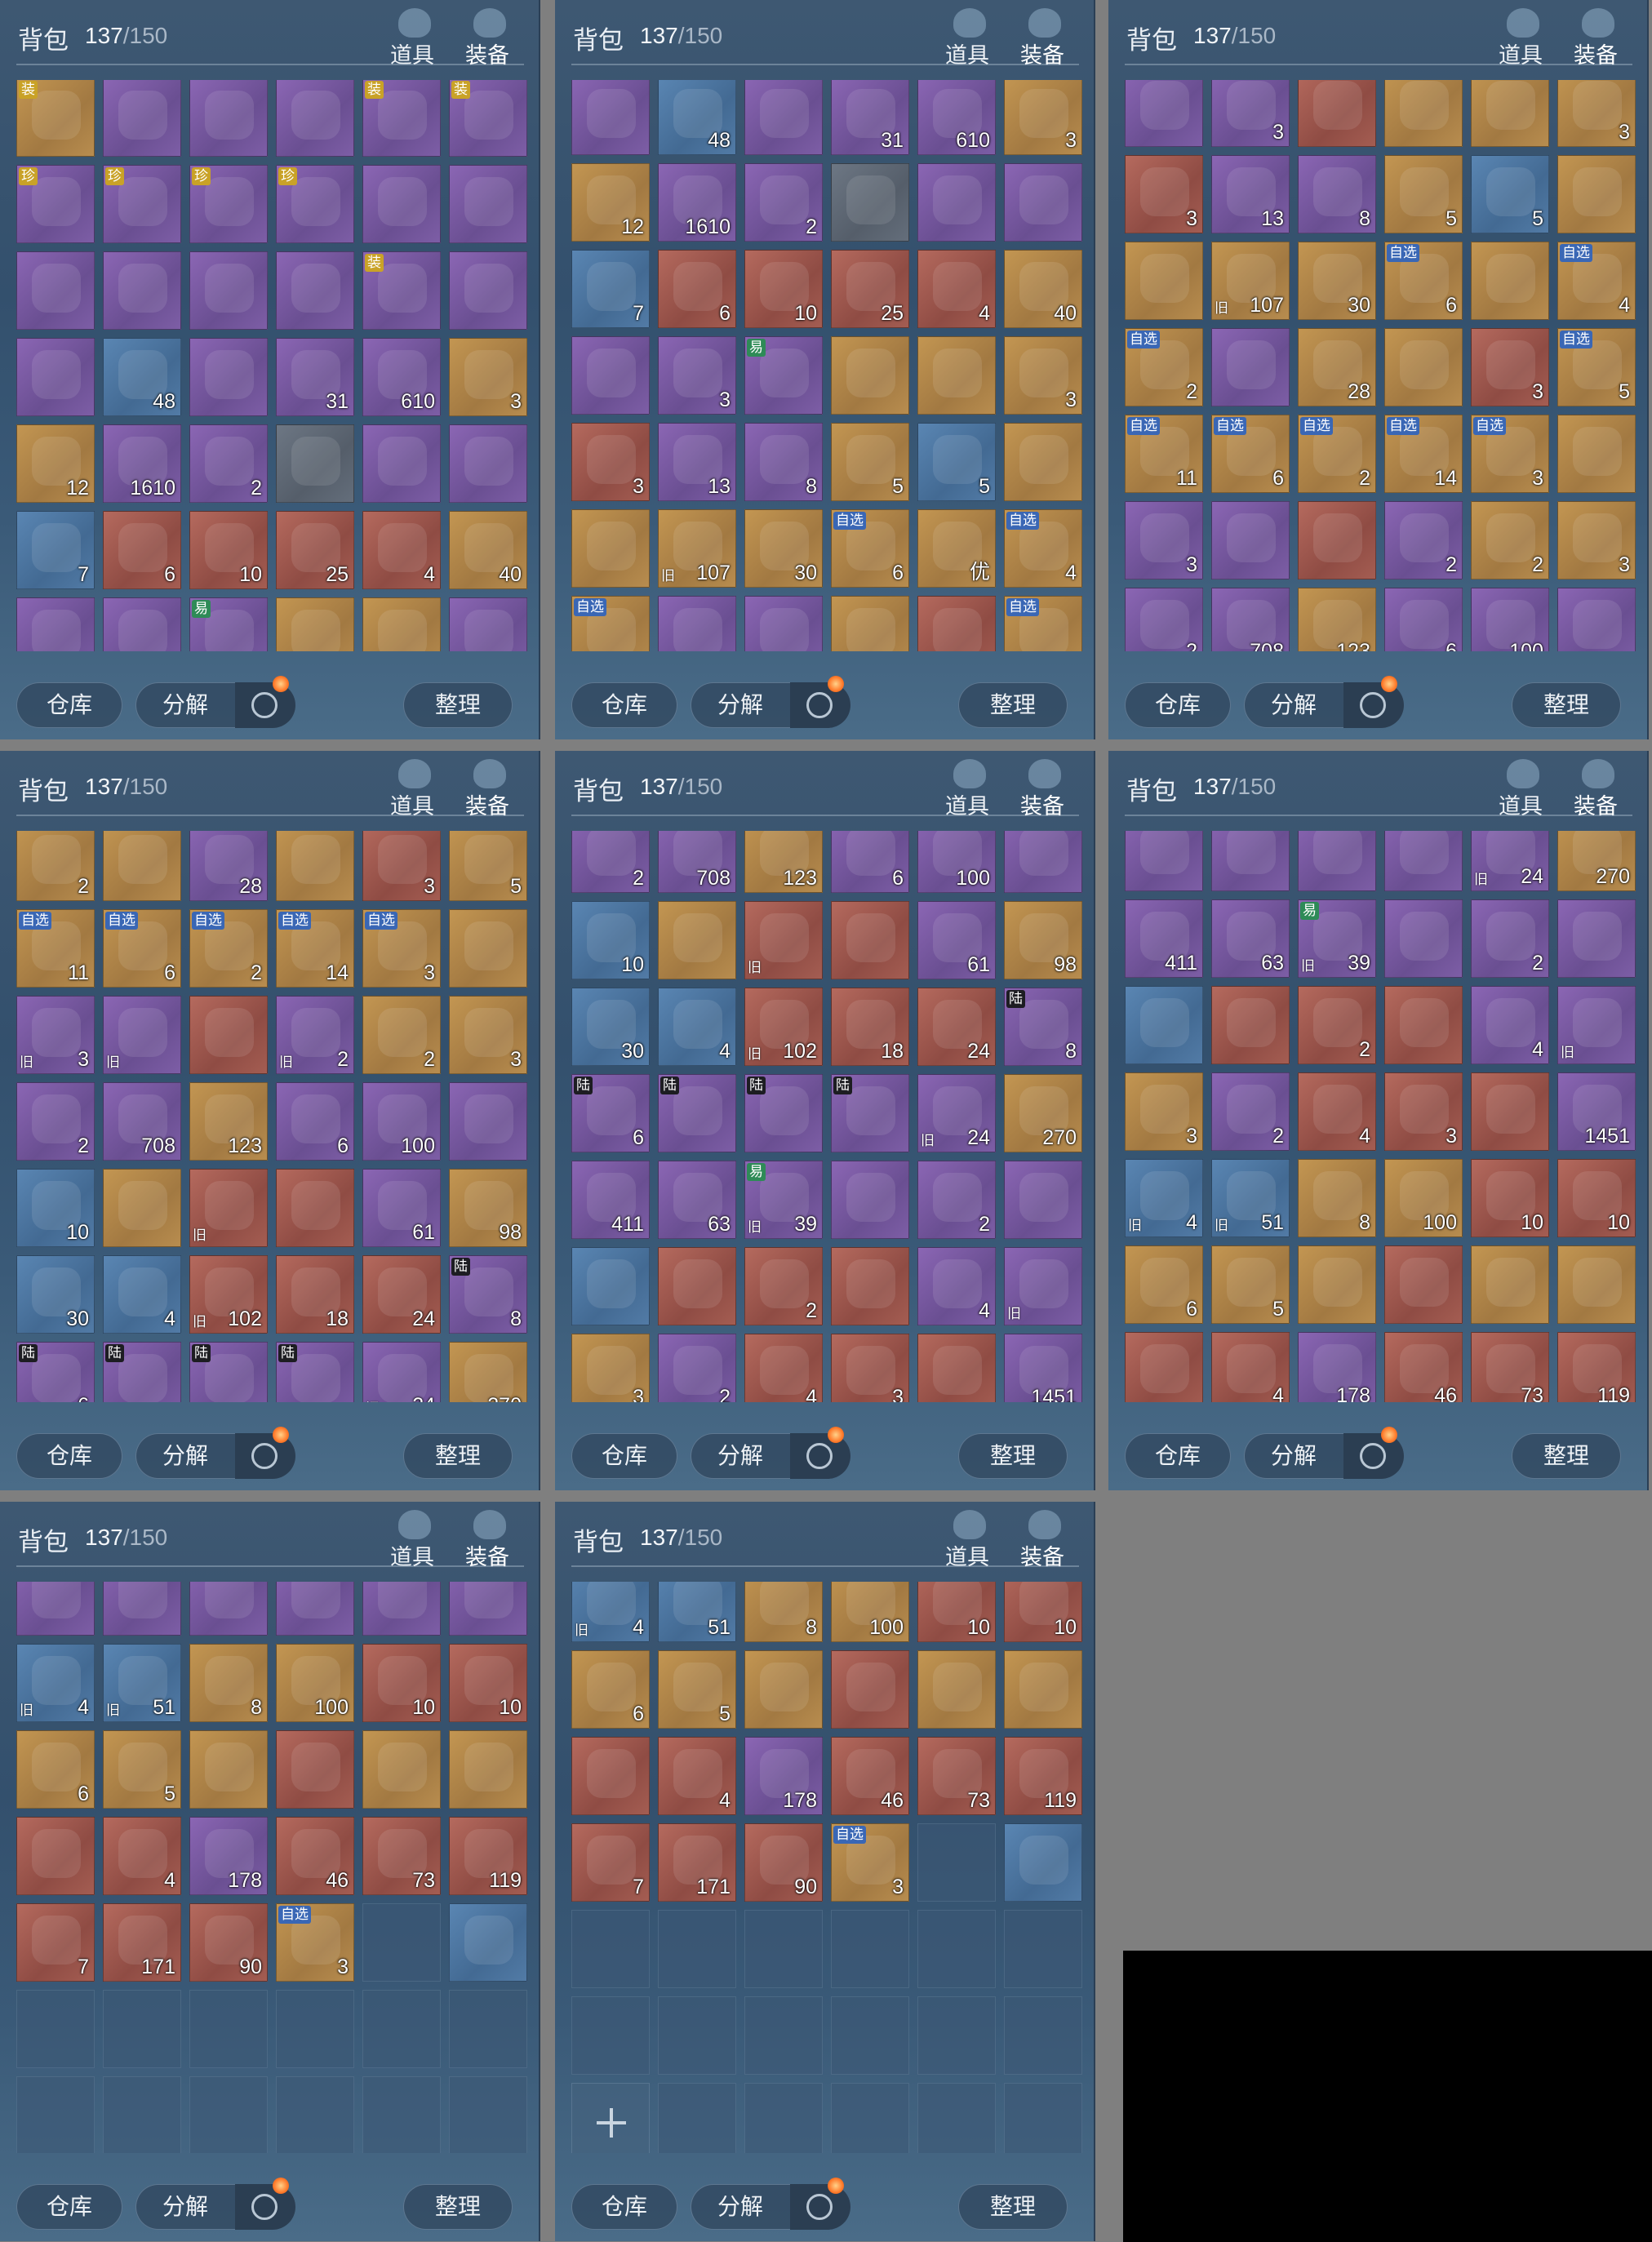  What do you see at coordinates (315, 1294) in the screenshot?
I see `item-slot: 18` at bounding box center [315, 1294].